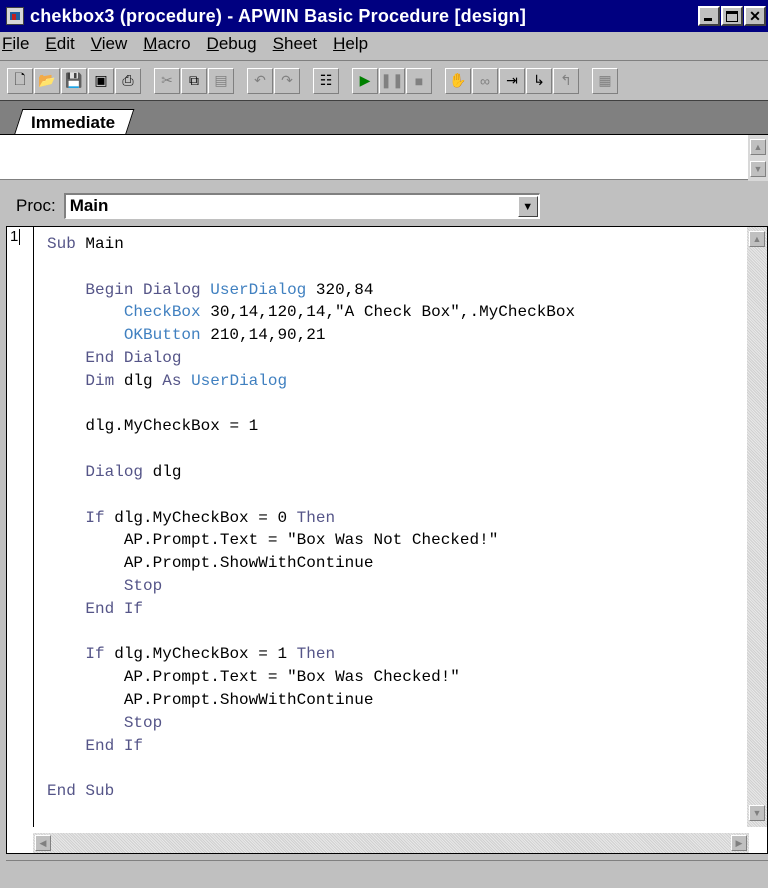  I want to click on code-line: OKButton 210,14,90,21, so click(392, 335).